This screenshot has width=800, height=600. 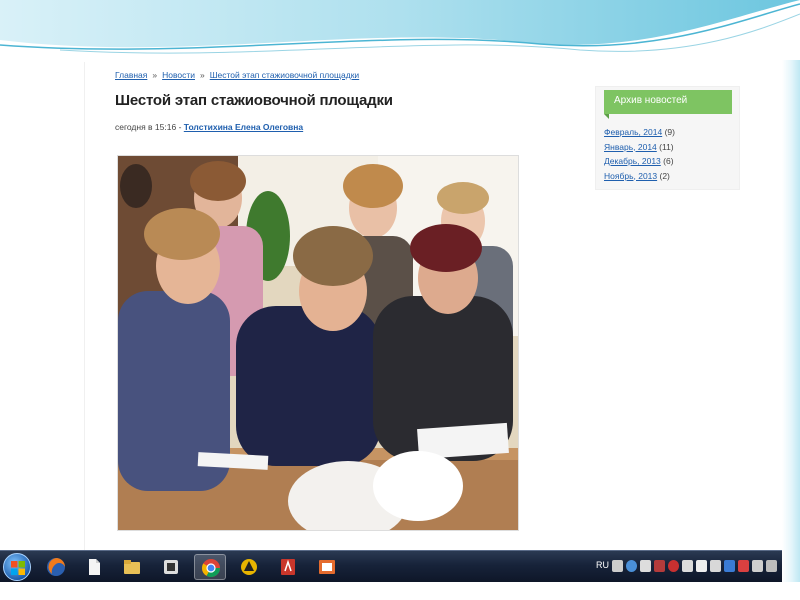 What do you see at coordinates (631, 566) in the screenshot?
I see `tray-help-icon` at bounding box center [631, 566].